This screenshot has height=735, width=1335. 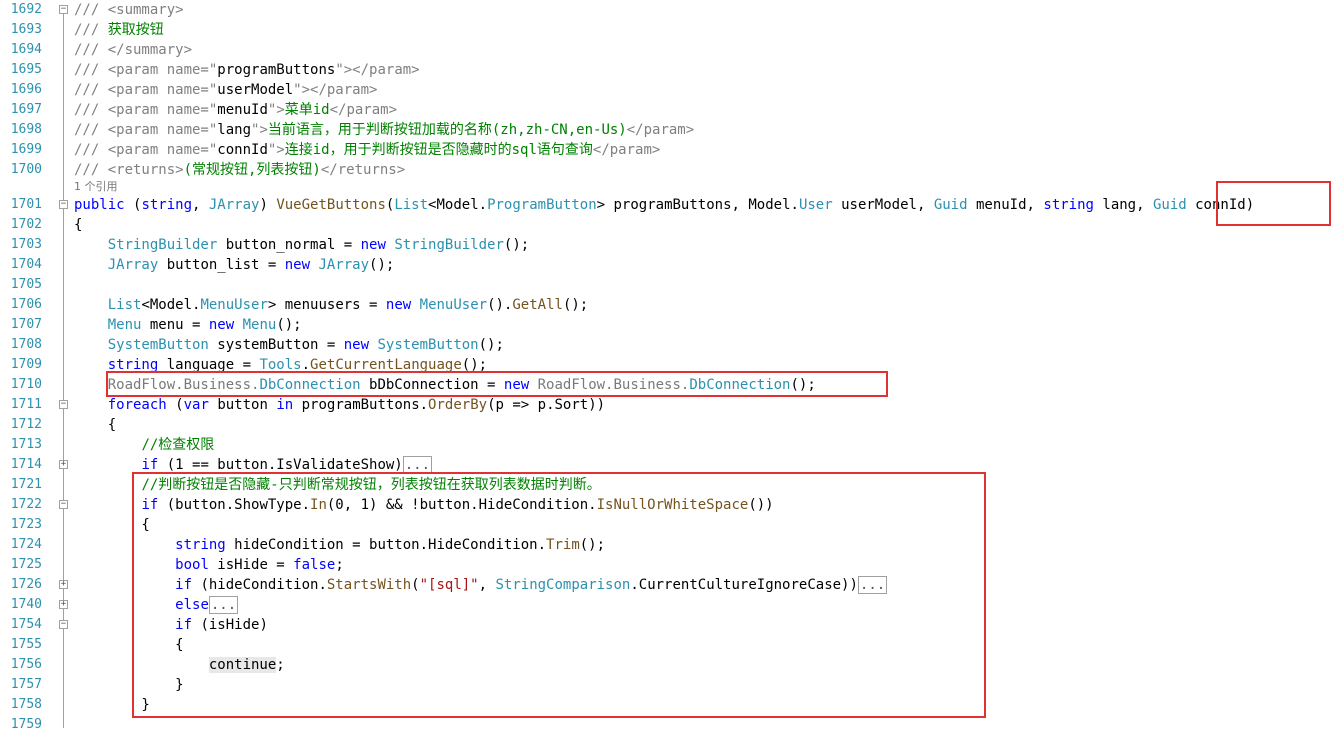 I want to click on code-token: /// </summary>, so click(x=133, y=50).